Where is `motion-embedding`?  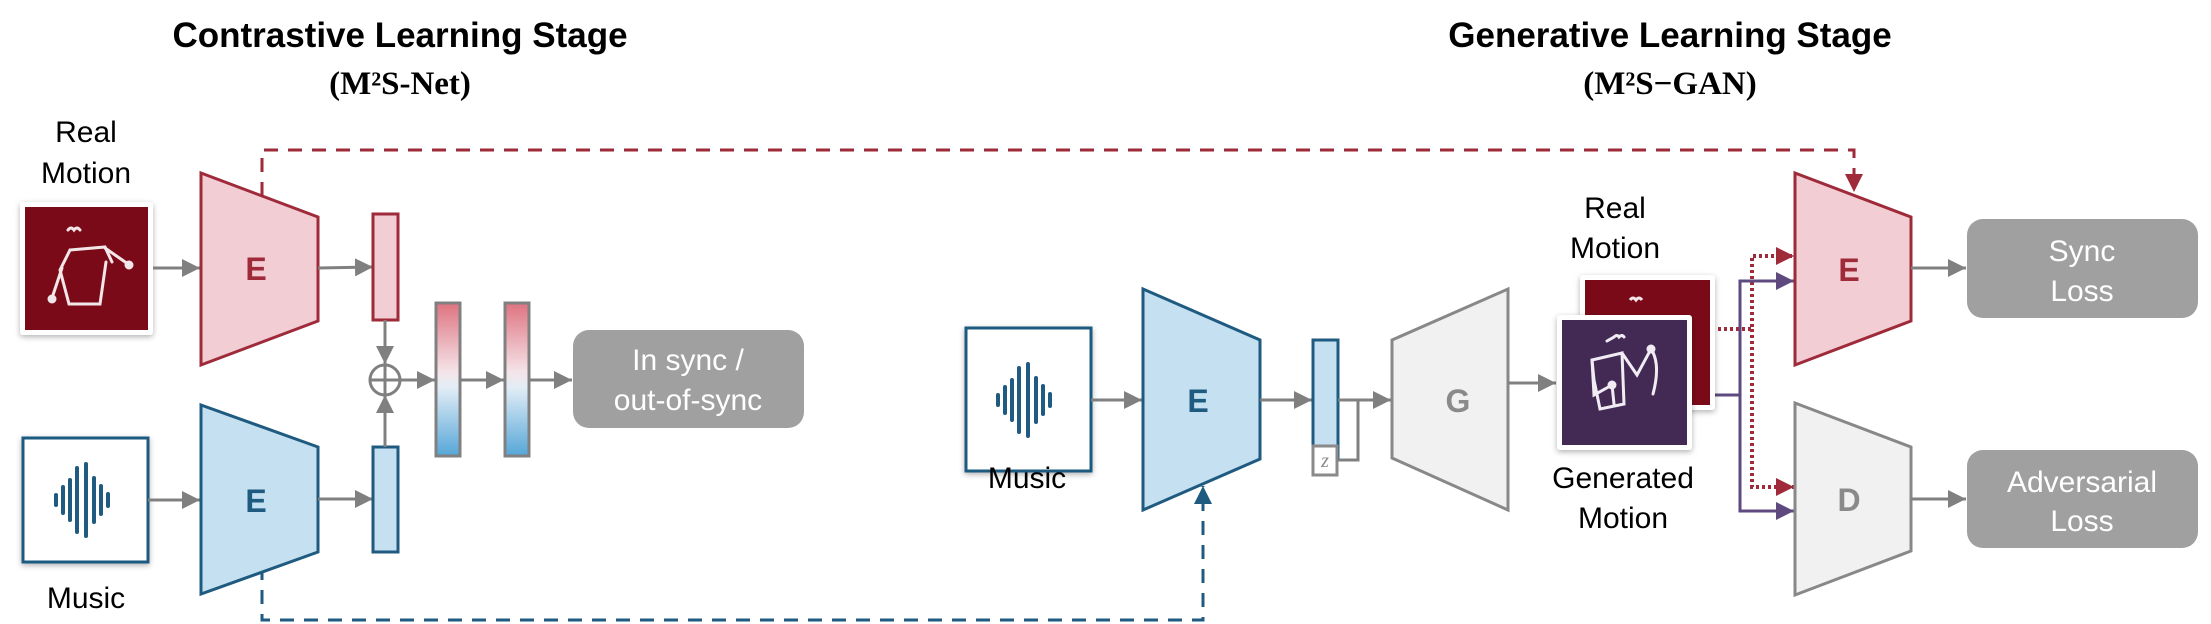 motion-embedding is located at coordinates (385, 267).